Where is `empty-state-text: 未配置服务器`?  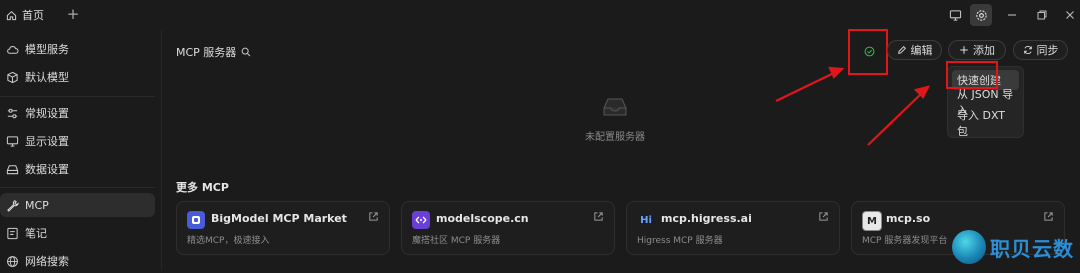 empty-state-text: 未配置服务器 is located at coordinates (615, 137).